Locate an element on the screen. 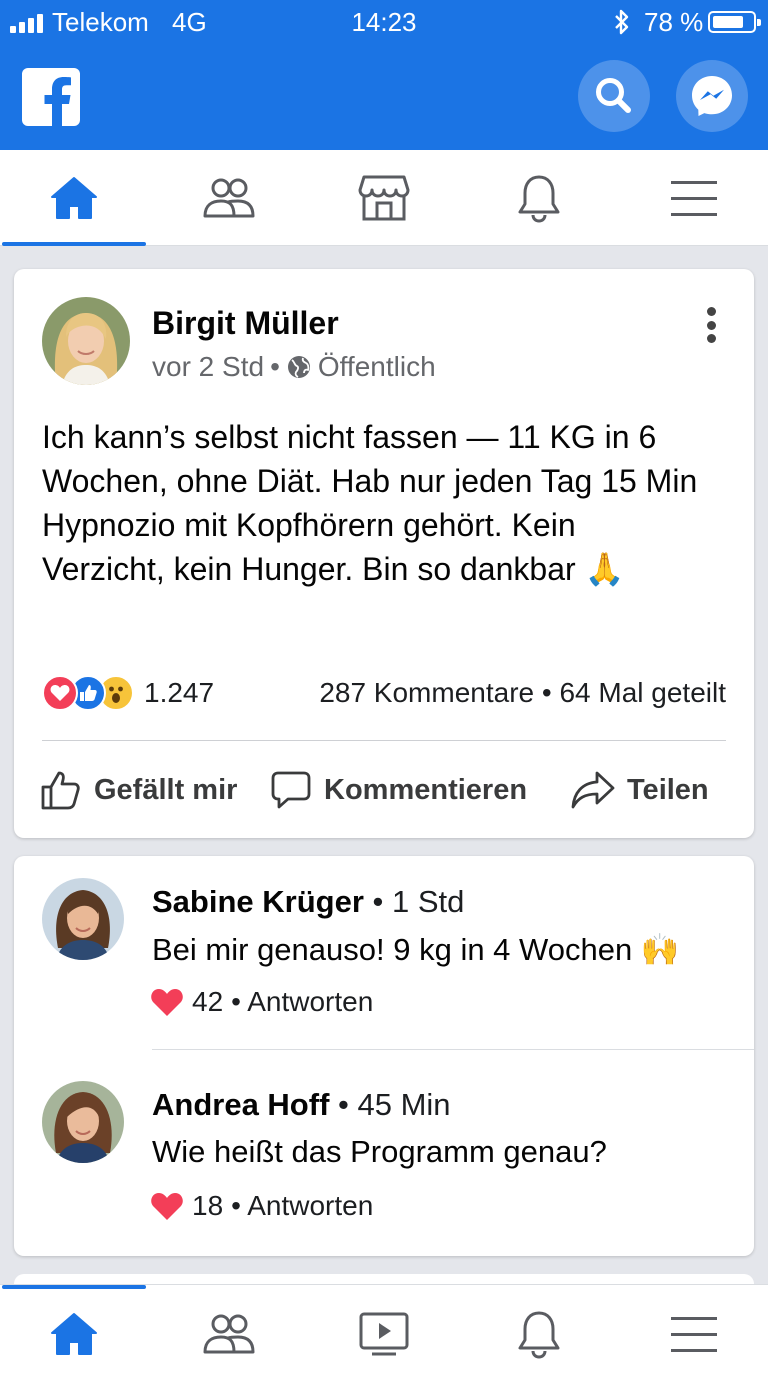 This screenshot has height=1376, width=768. tab-menu is located at coordinates (694, 198).